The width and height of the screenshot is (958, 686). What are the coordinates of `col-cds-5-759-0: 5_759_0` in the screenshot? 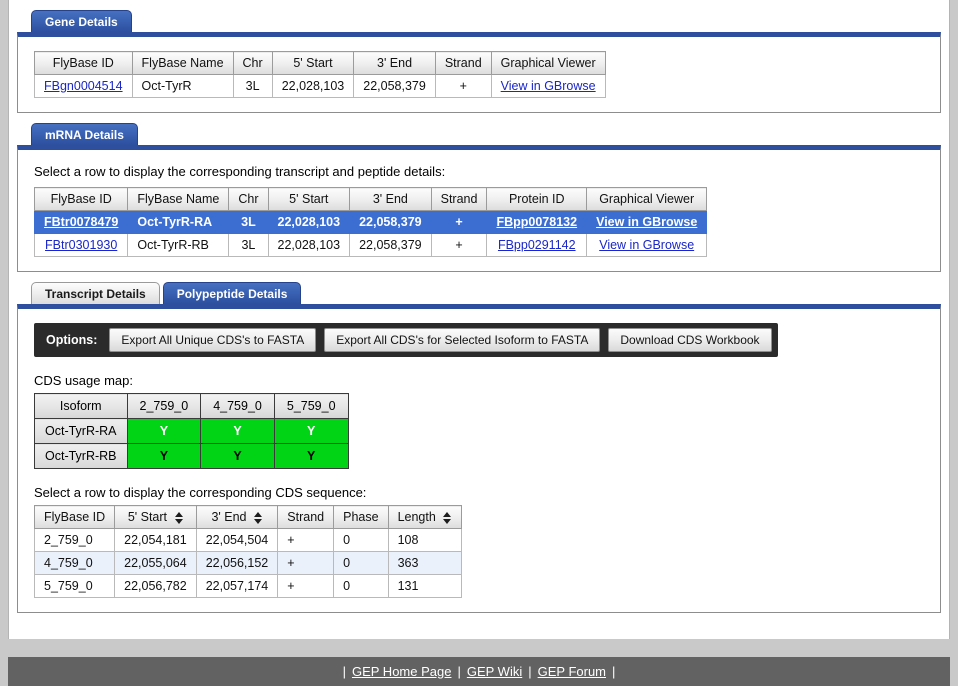 It's located at (311, 406).